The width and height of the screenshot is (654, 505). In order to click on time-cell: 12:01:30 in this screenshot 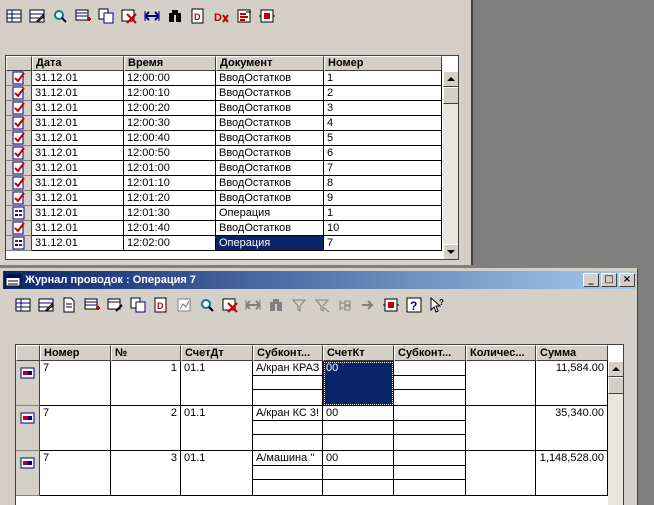, I will do `click(170, 213)`.